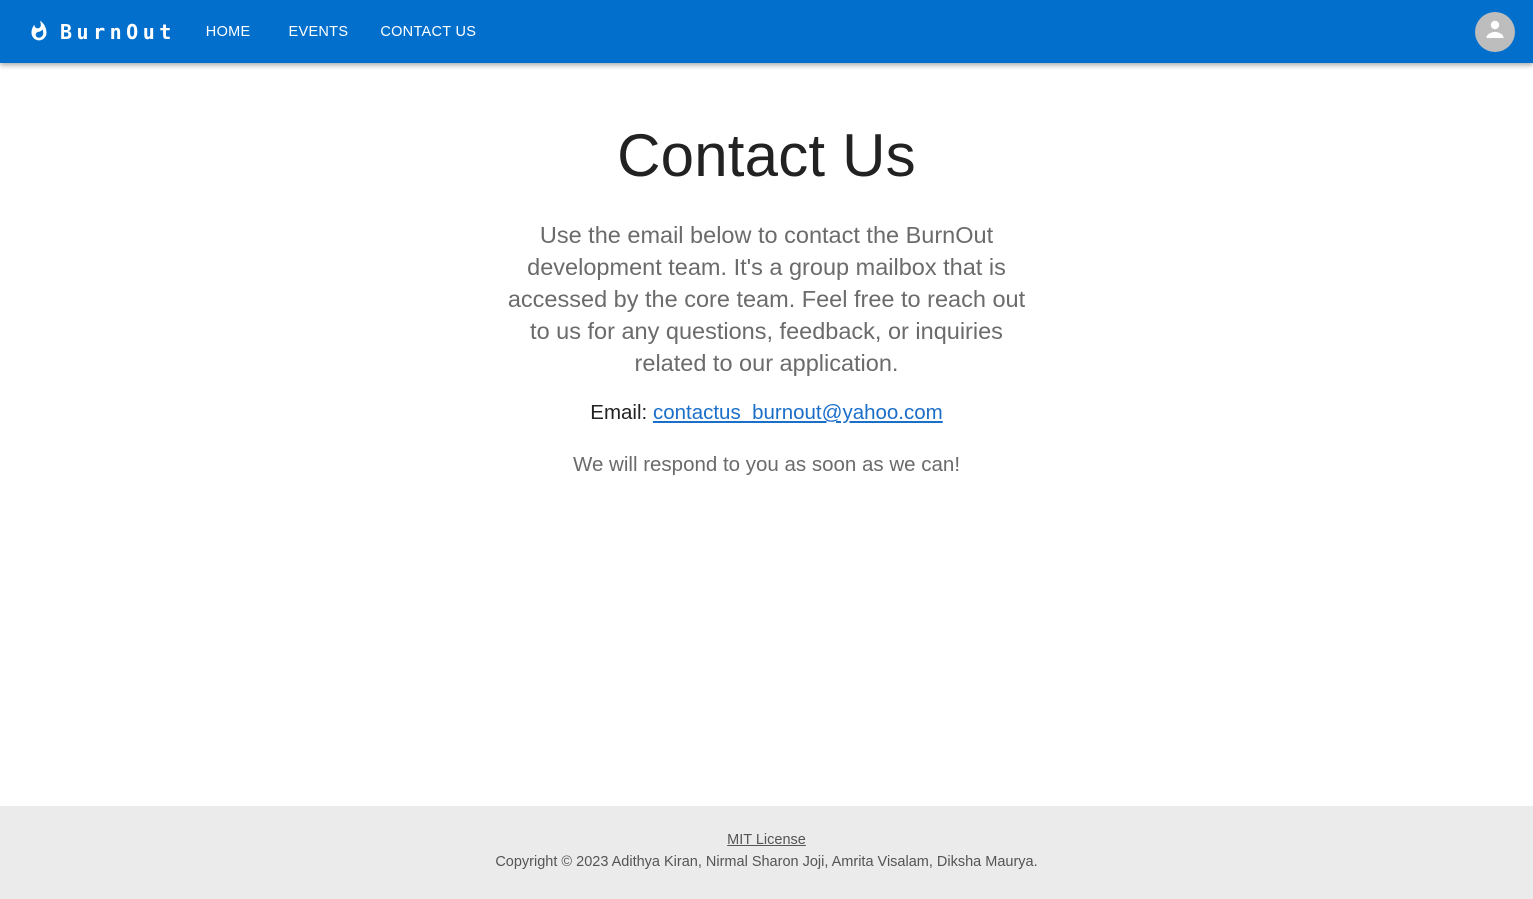 Image resolution: width=1533 pixels, height=899 pixels. I want to click on main-nav: HOME EVENTS CONTACT US, so click(341, 32).